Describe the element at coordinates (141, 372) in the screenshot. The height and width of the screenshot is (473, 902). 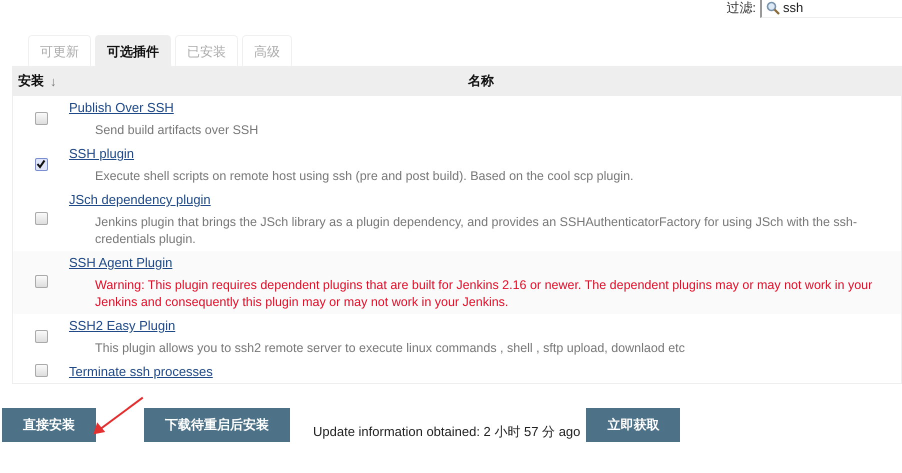
I see `plugin-link: Terminate ssh processes` at that location.